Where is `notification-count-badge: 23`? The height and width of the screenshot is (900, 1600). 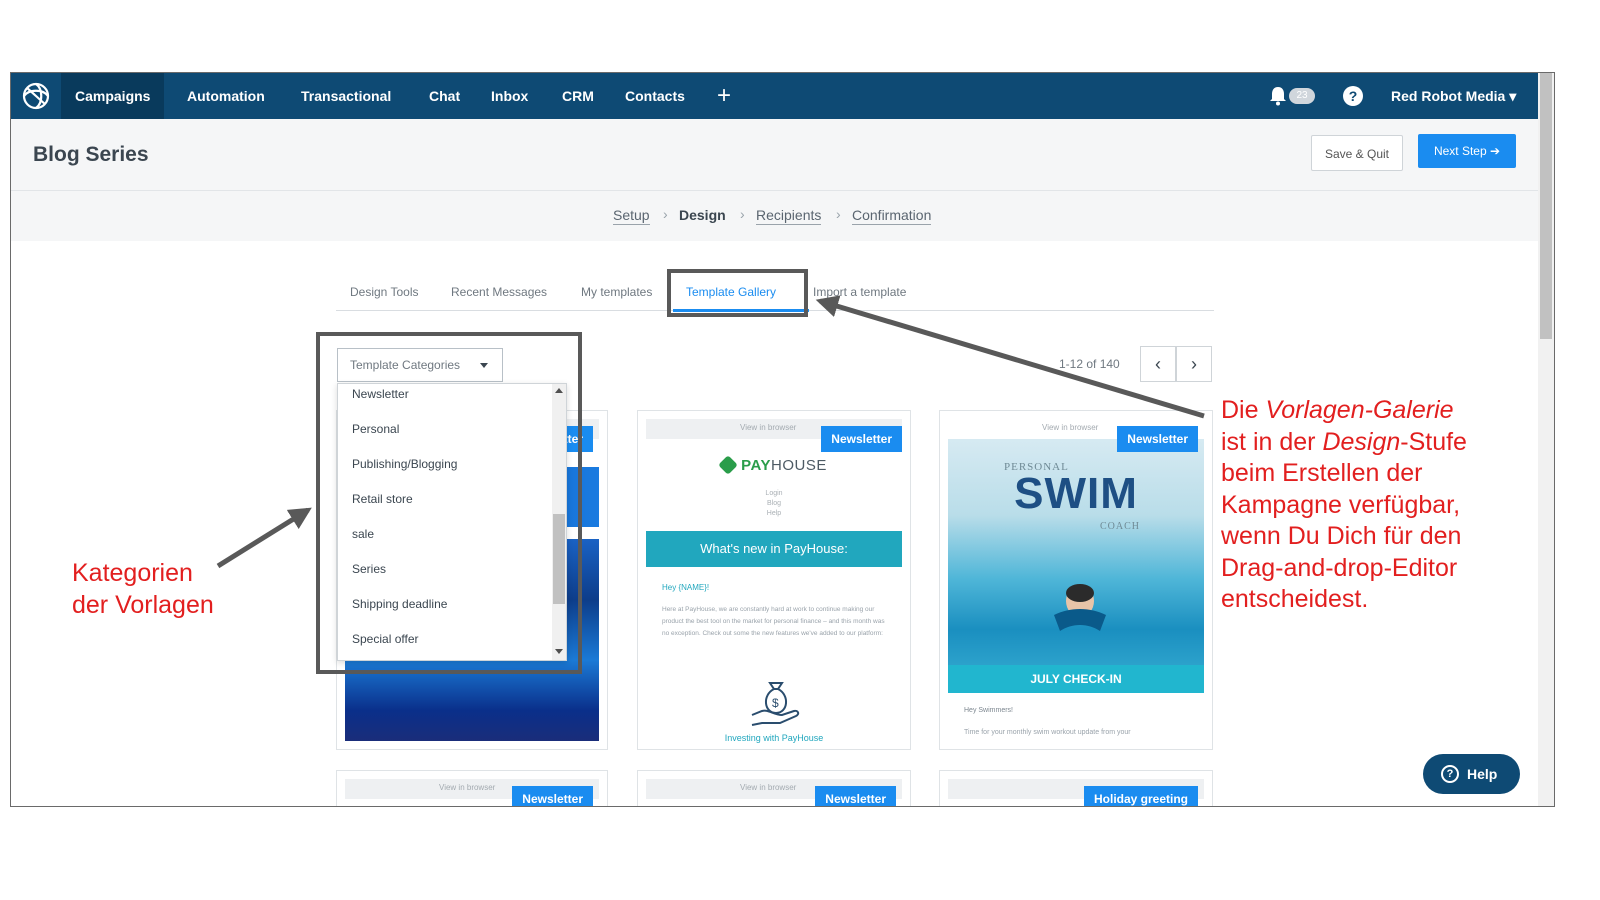
notification-count-badge: 23 is located at coordinates (1302, 96).